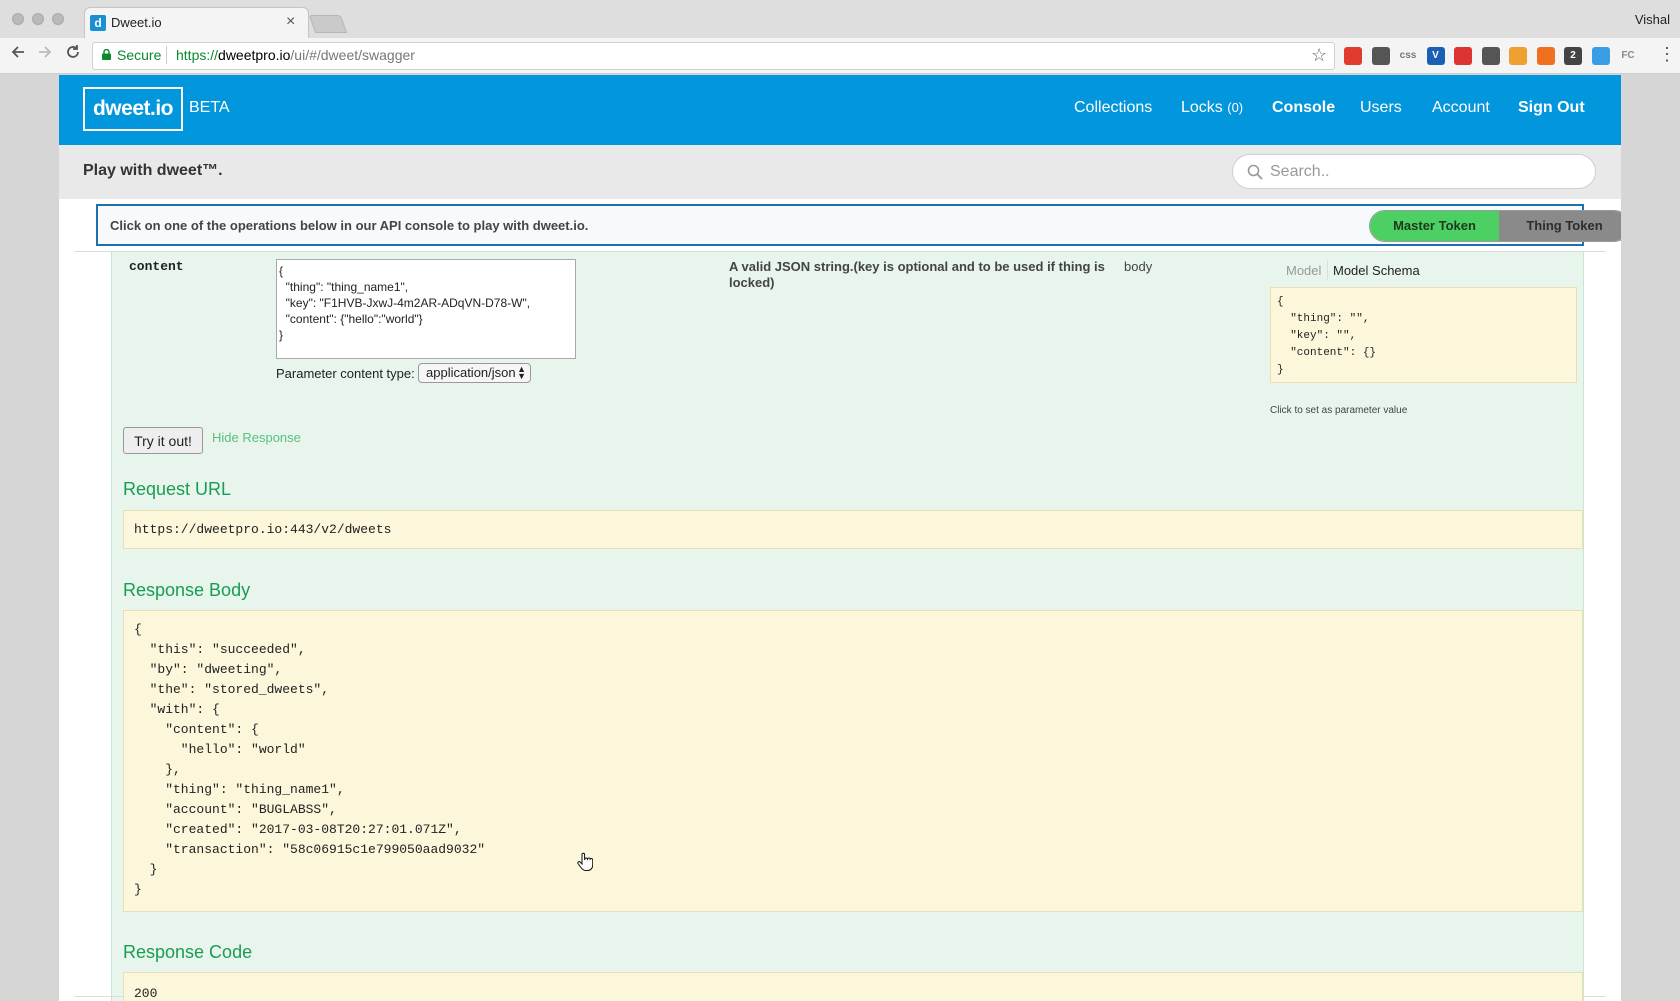 This screenshot has height=1001, width=1680. What do you see at coordinates (133, 109) in the screenshot?
I see `dweet-logo: dweet.io` at bounding box center [133, 109].